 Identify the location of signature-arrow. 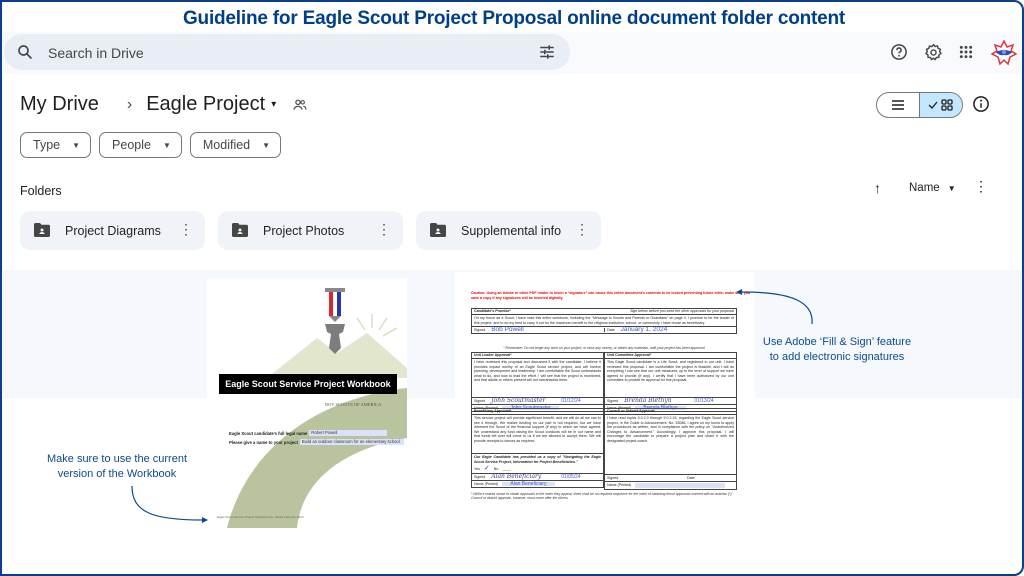
(777, 308).